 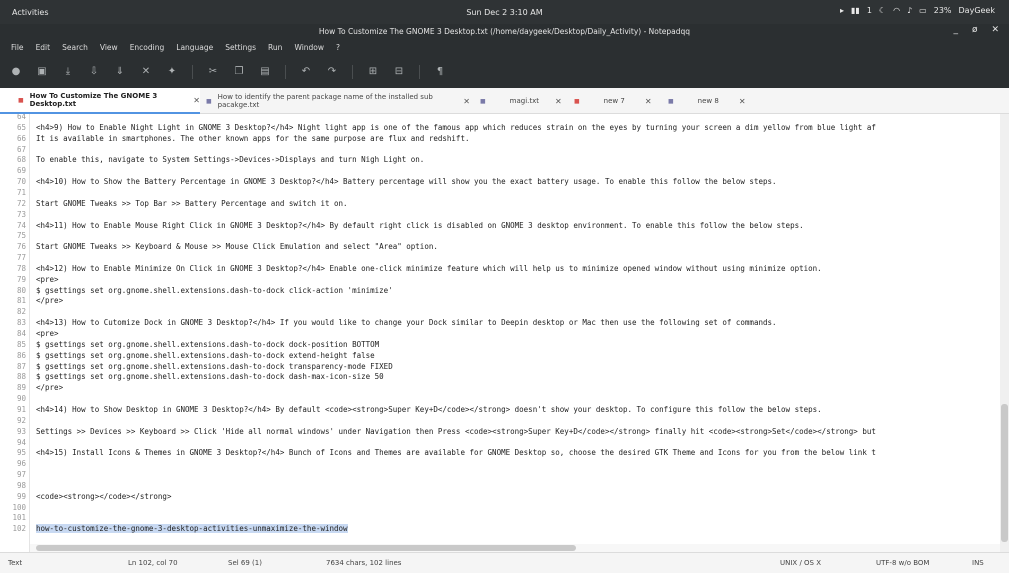 What do you see at coordinates (897, 10) in the screenshot?
I see `wifi-icon: ◠` at bounding box center [897, 10].